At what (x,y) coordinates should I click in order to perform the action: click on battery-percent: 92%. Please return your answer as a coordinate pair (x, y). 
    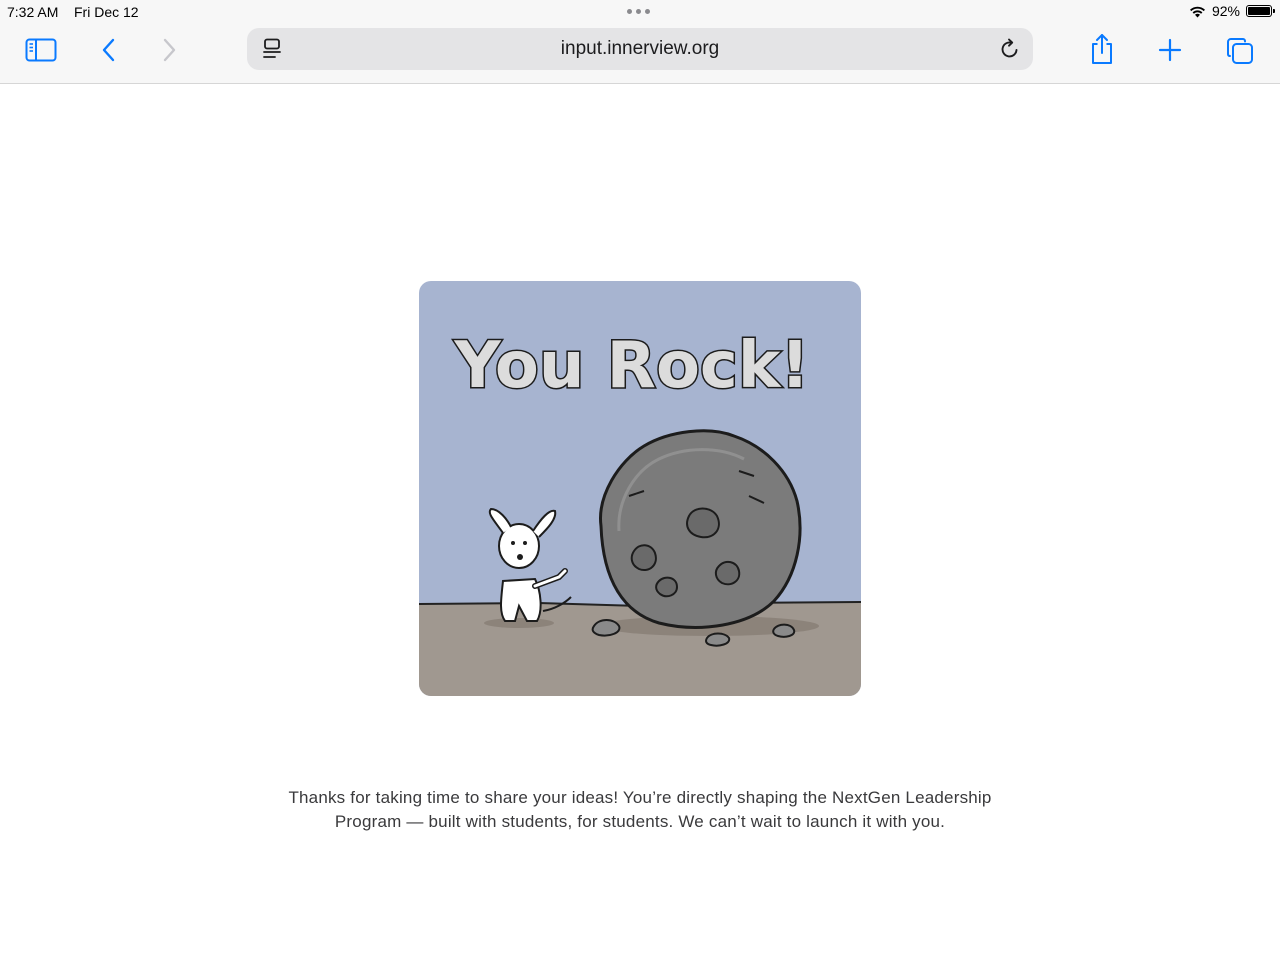
    Looking at the image, I should click on (1225, 11).